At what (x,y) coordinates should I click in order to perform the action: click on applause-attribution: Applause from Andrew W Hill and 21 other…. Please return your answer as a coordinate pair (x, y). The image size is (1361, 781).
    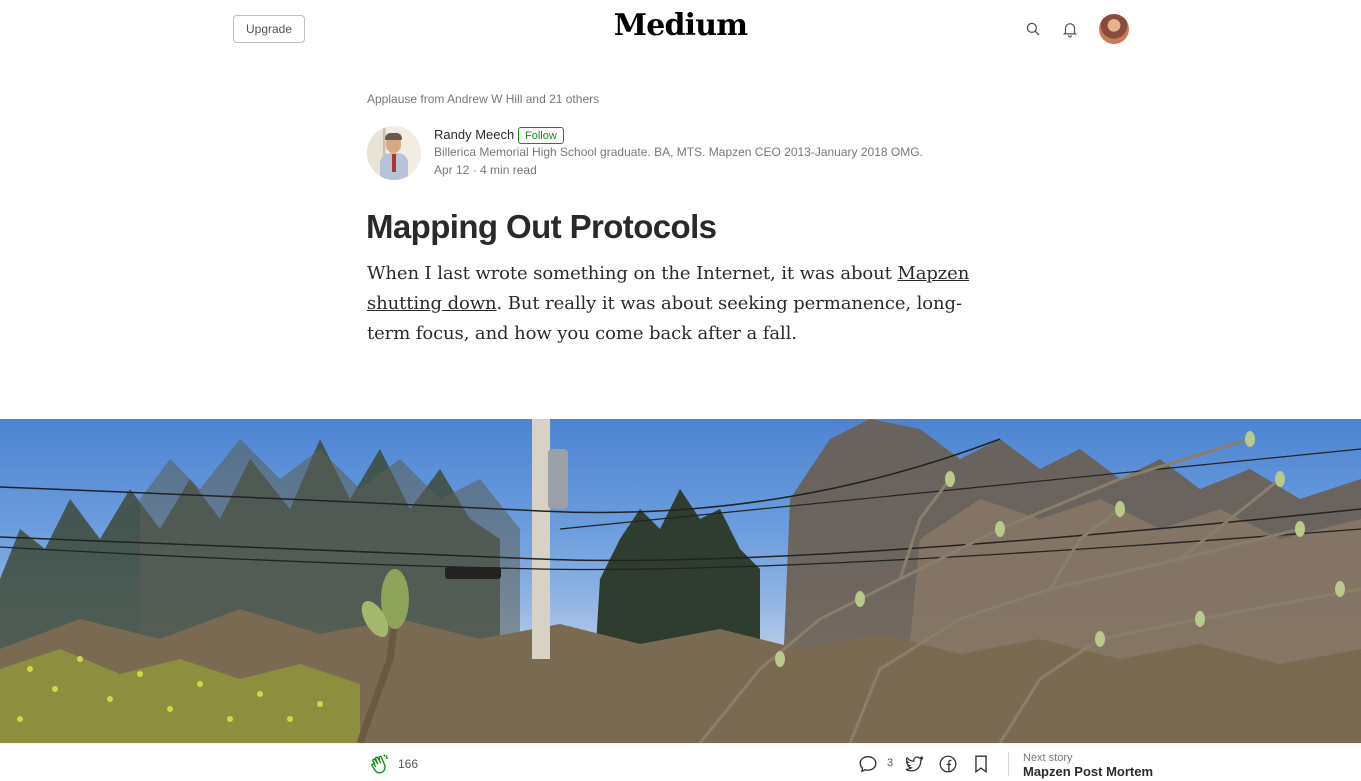
    Looking at the image, I should click on (483, 99).